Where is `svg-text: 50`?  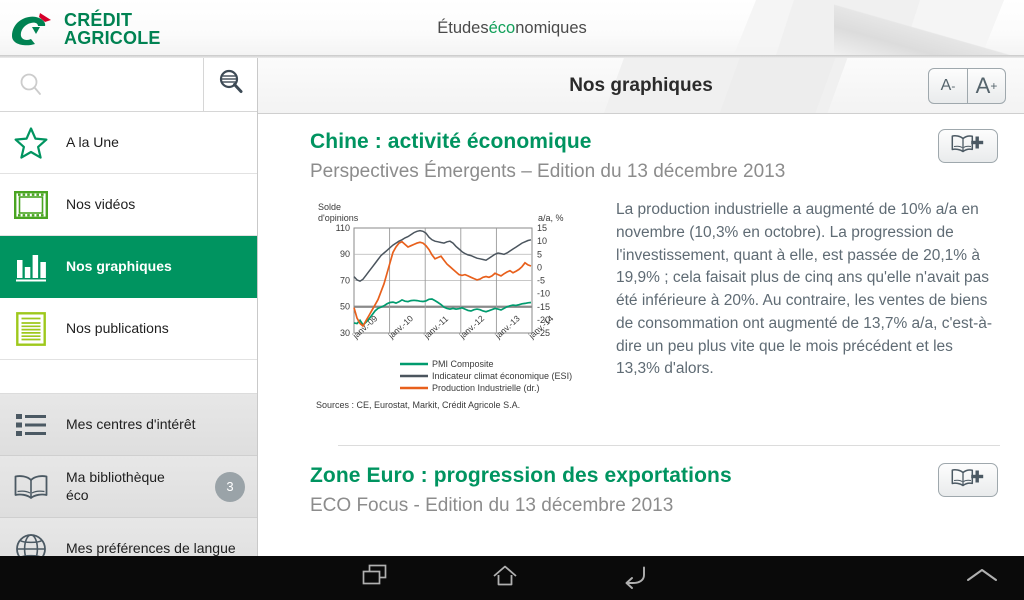
svg-text: 50 is located at coordinates (345, 307).